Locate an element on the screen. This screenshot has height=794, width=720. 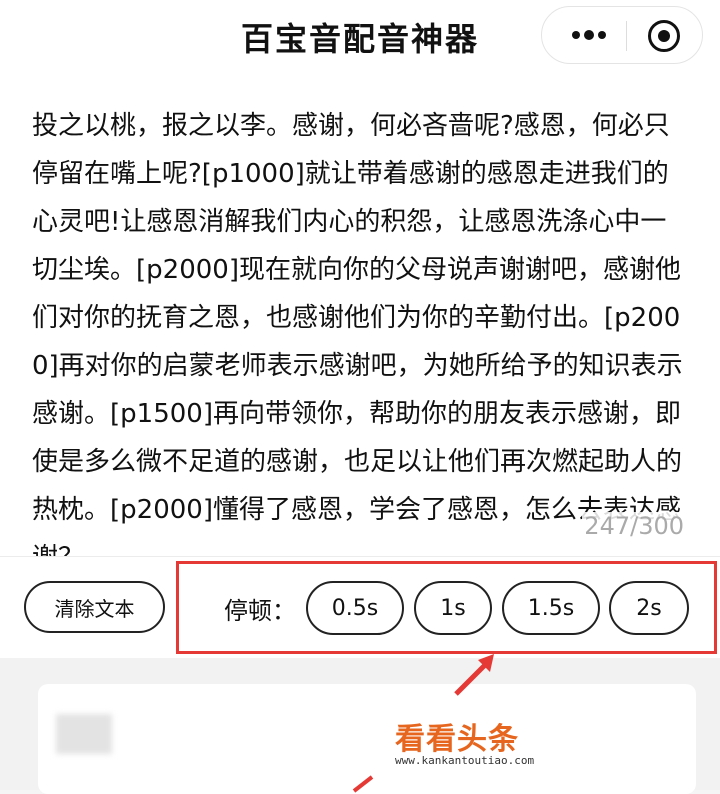
pause-1-5s-button: 1.5s is located at coordinates (551, 608).